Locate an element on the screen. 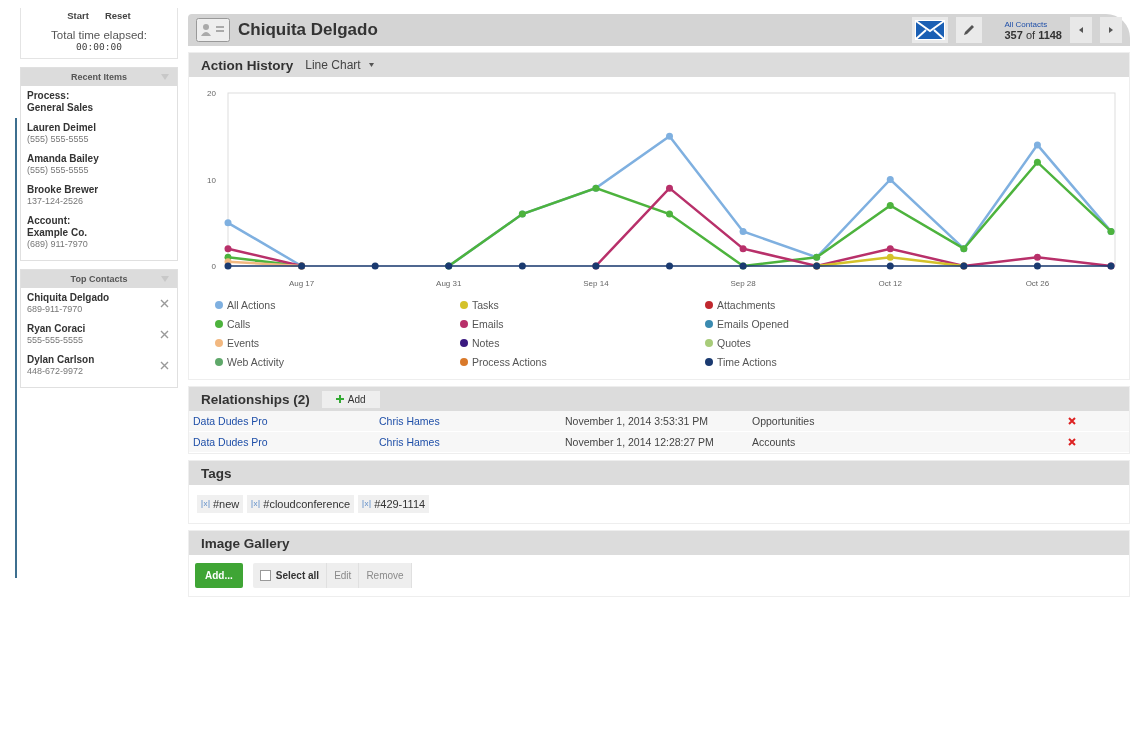 This screenshot has width=1130, height=740. add-button: Add is located at coordinates (350, 399).